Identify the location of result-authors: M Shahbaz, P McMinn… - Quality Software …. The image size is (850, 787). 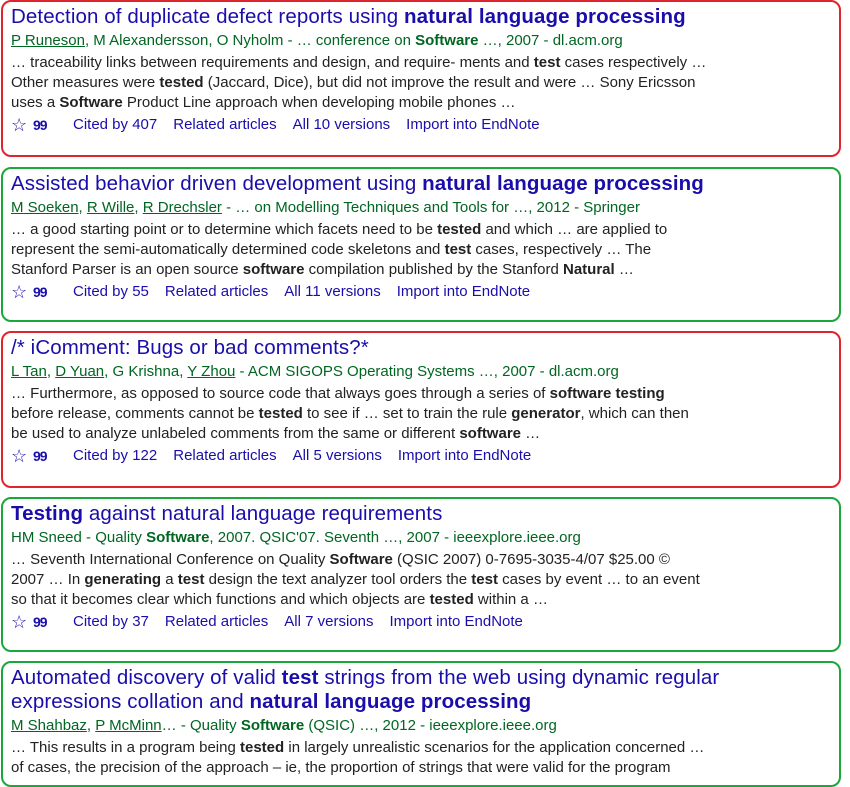
(284, 725).